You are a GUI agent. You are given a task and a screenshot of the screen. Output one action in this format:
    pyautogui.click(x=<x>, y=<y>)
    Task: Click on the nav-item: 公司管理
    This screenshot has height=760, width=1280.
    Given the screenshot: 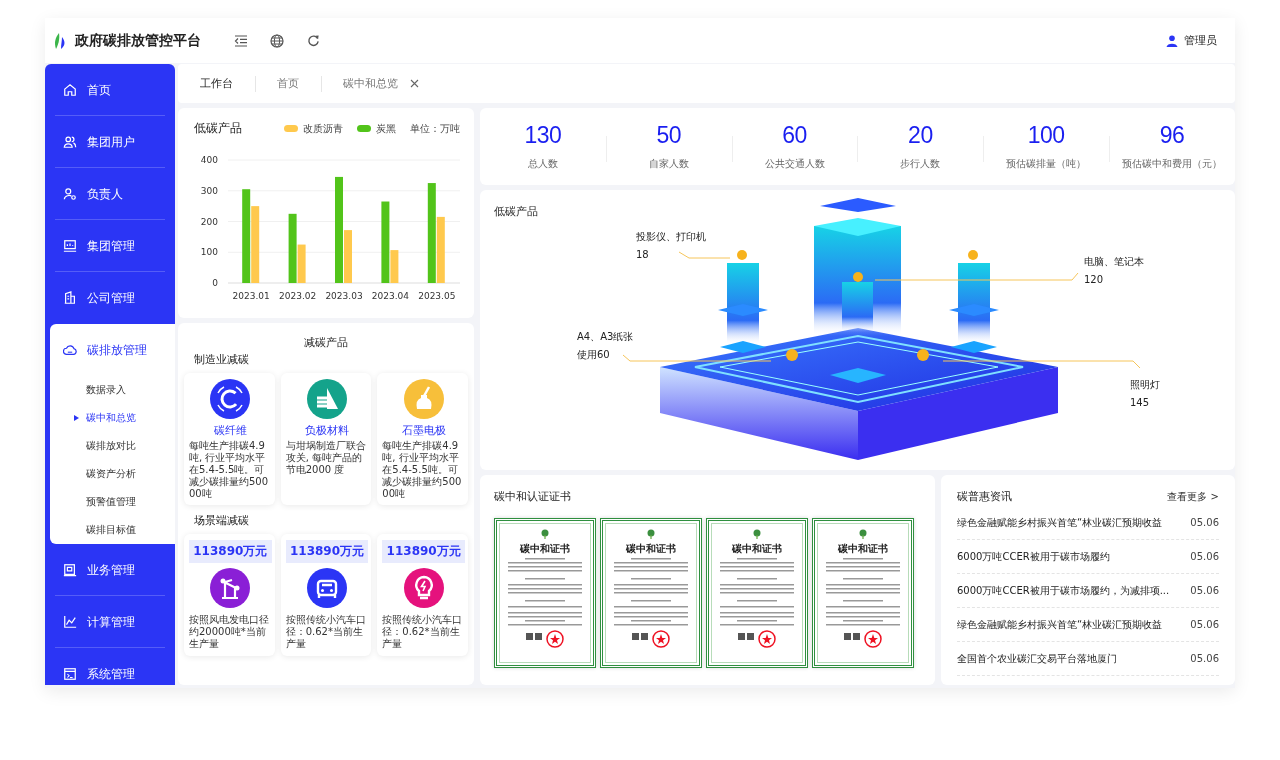 What is the action you would take?
    pyautogui.click(x=110, y=298)
    